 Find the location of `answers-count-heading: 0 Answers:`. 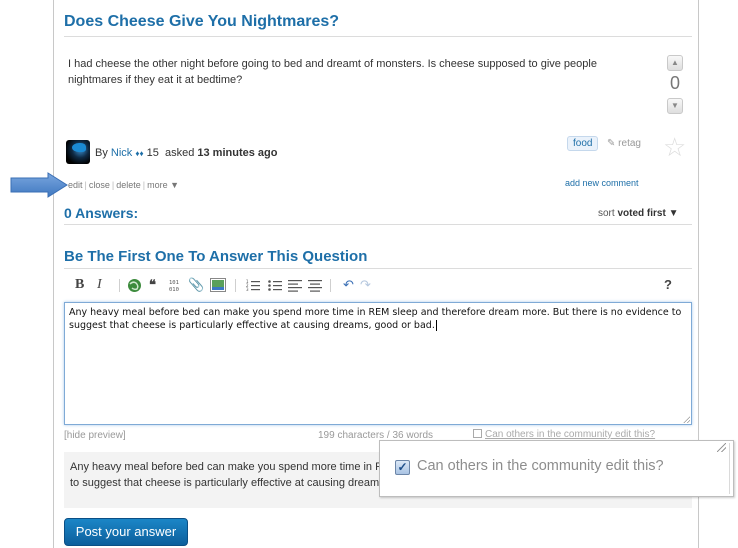

answers-count-heading: 0 Answers: is located at coordinates (101, 213).